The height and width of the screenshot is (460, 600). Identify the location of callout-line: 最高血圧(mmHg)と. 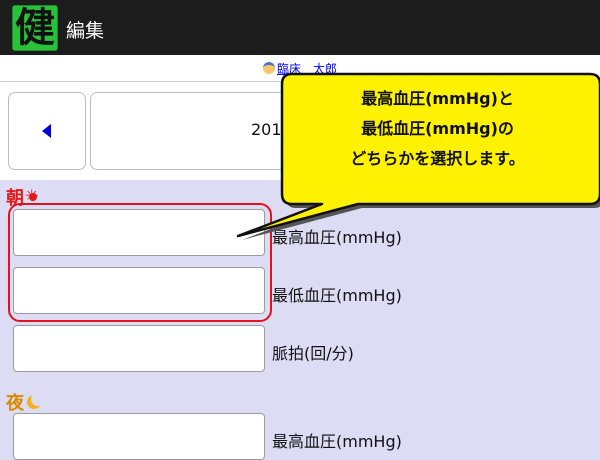
(437, 98).